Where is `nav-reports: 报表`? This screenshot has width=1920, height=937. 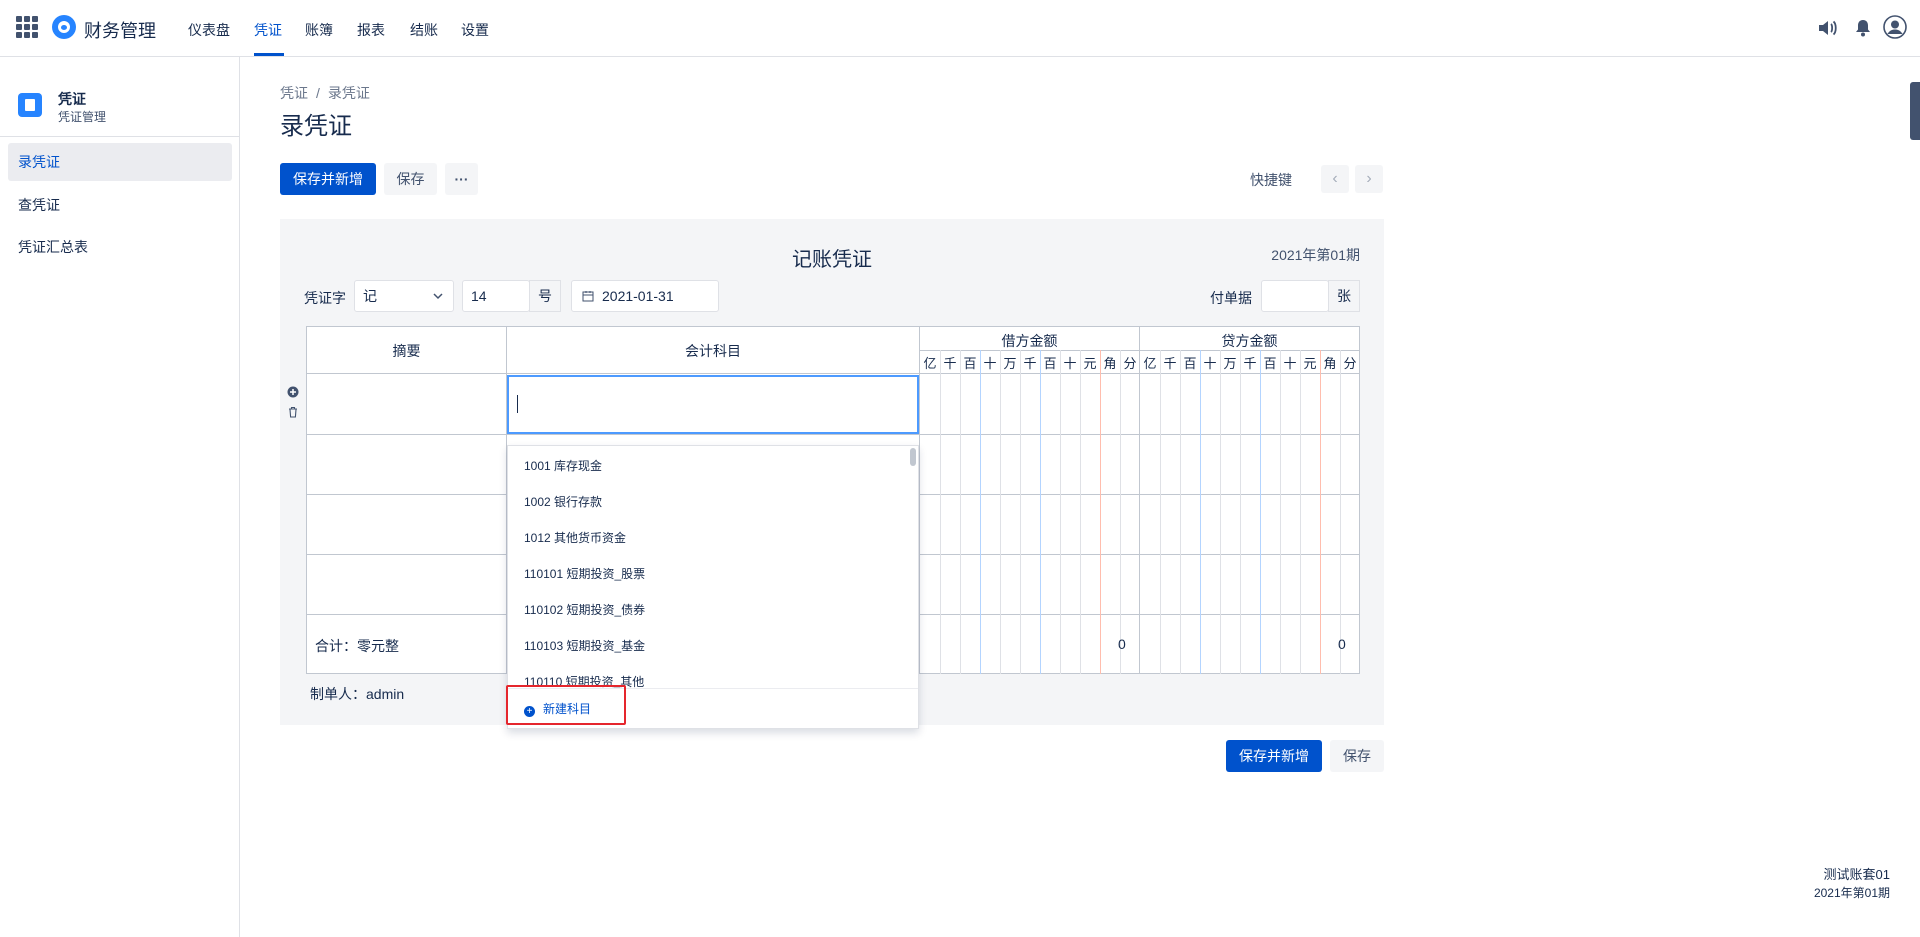
nav-reports: 报表 is located at coordinates (371, 30).